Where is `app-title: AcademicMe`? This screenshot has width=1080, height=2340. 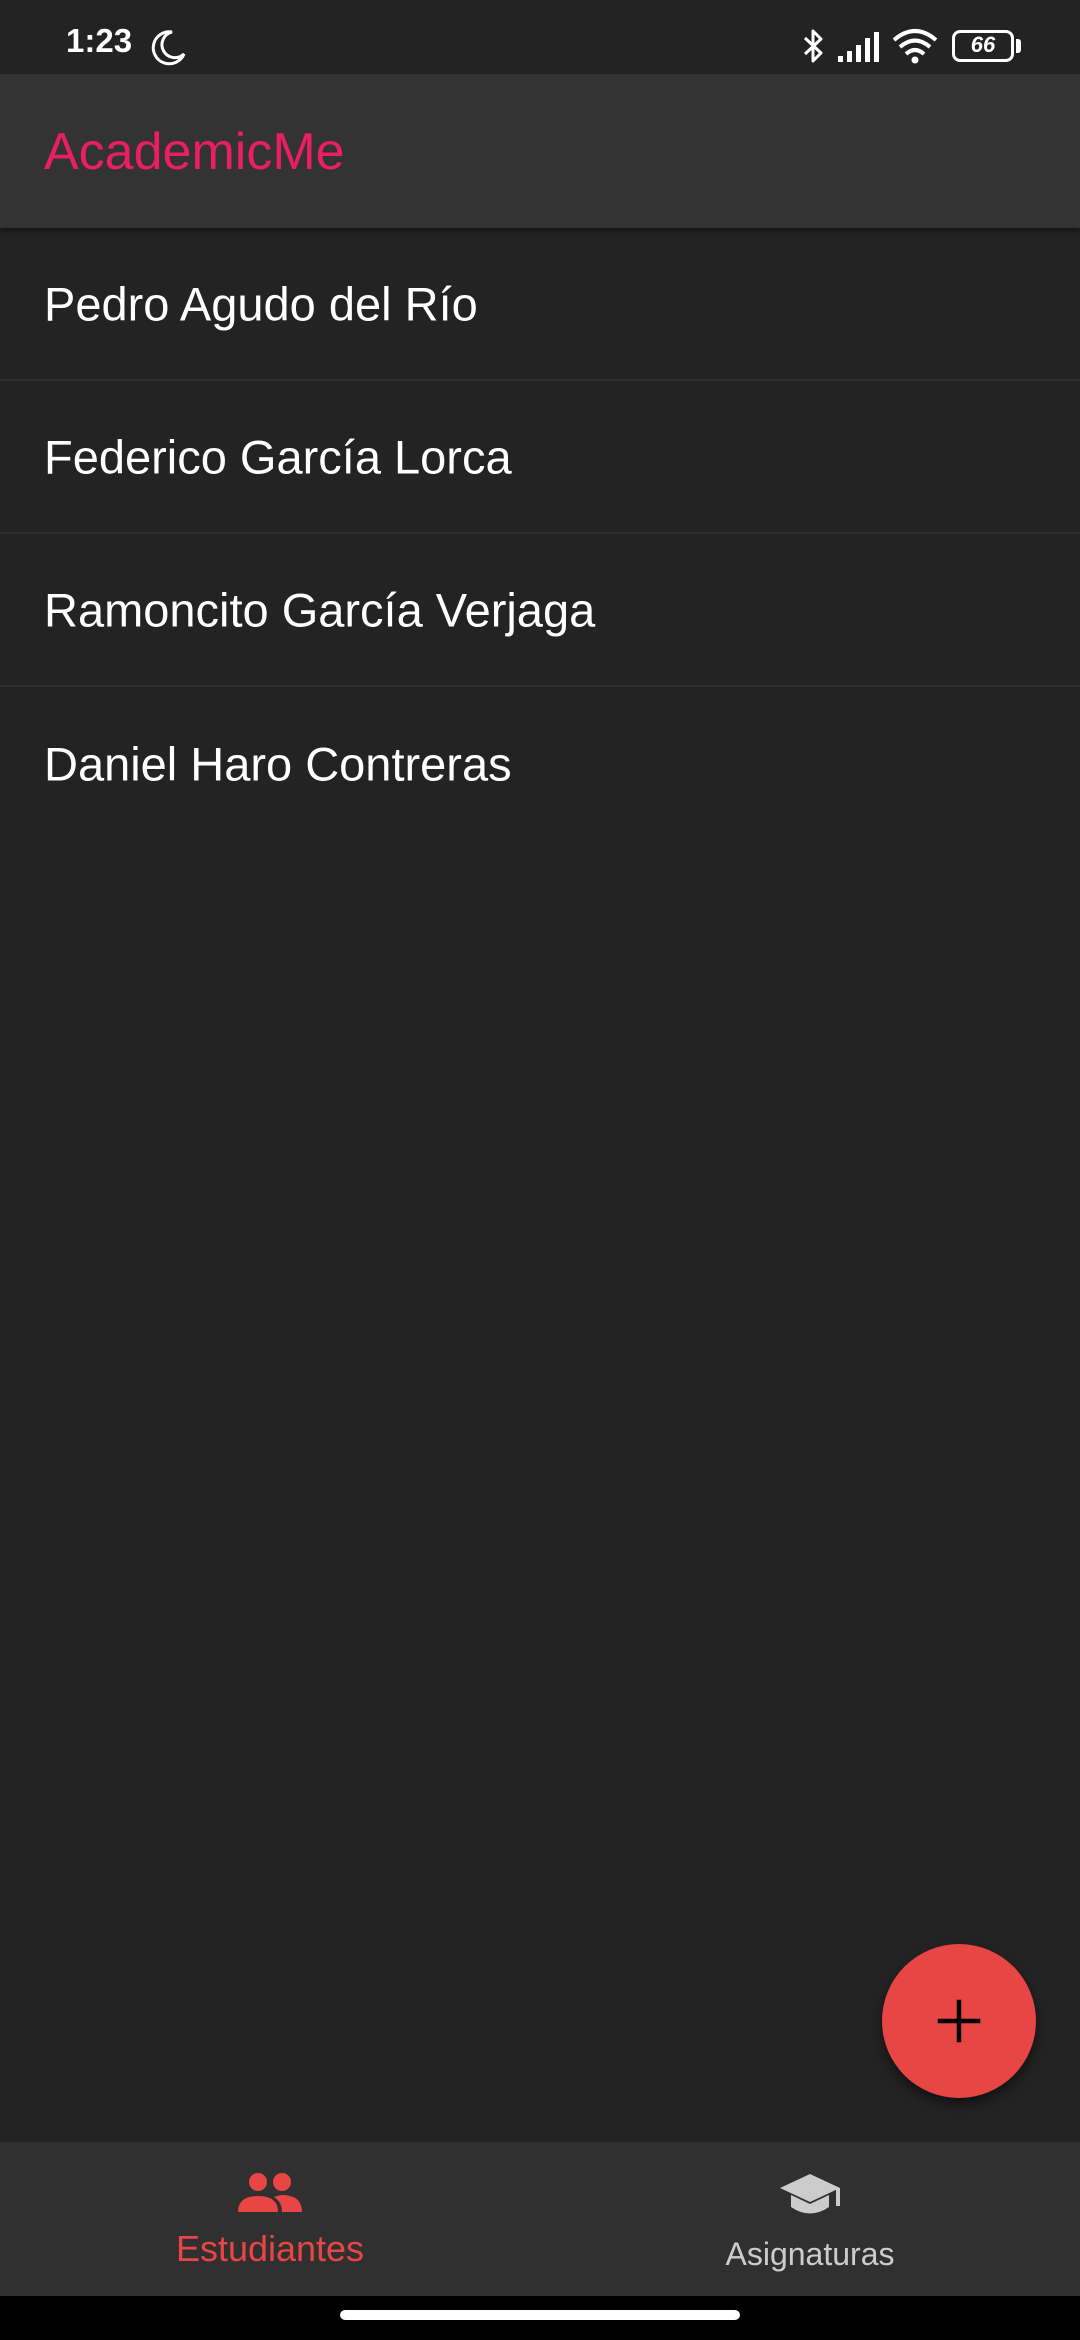
app-title: AcademicMe is located at coordinates (194, 152).